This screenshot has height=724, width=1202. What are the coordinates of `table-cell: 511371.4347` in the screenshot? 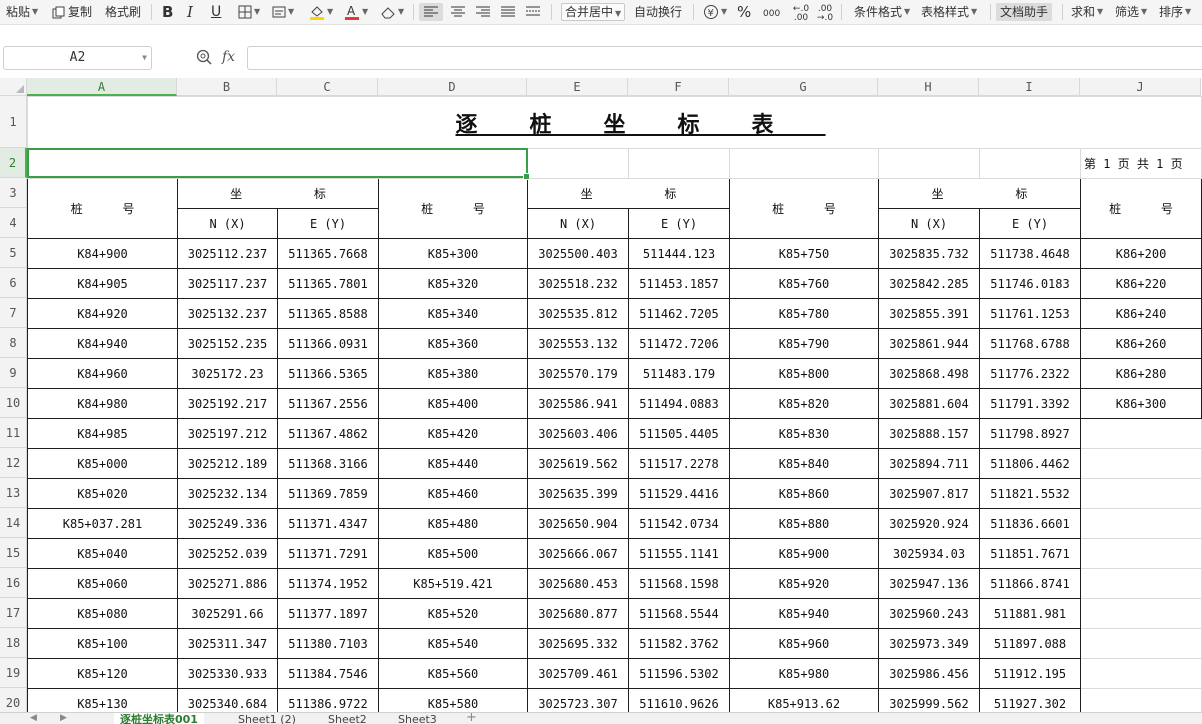 It's located at (328, 523).